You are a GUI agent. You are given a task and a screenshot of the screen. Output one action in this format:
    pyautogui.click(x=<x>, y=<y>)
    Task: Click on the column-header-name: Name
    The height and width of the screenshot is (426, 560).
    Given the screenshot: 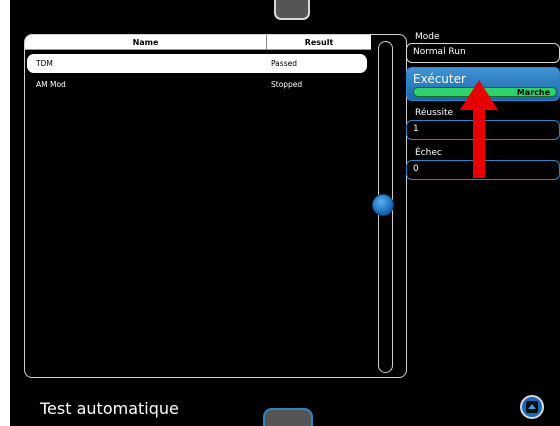 What is the action you would take?
    pyautogui.click(x=146, y=42)
    